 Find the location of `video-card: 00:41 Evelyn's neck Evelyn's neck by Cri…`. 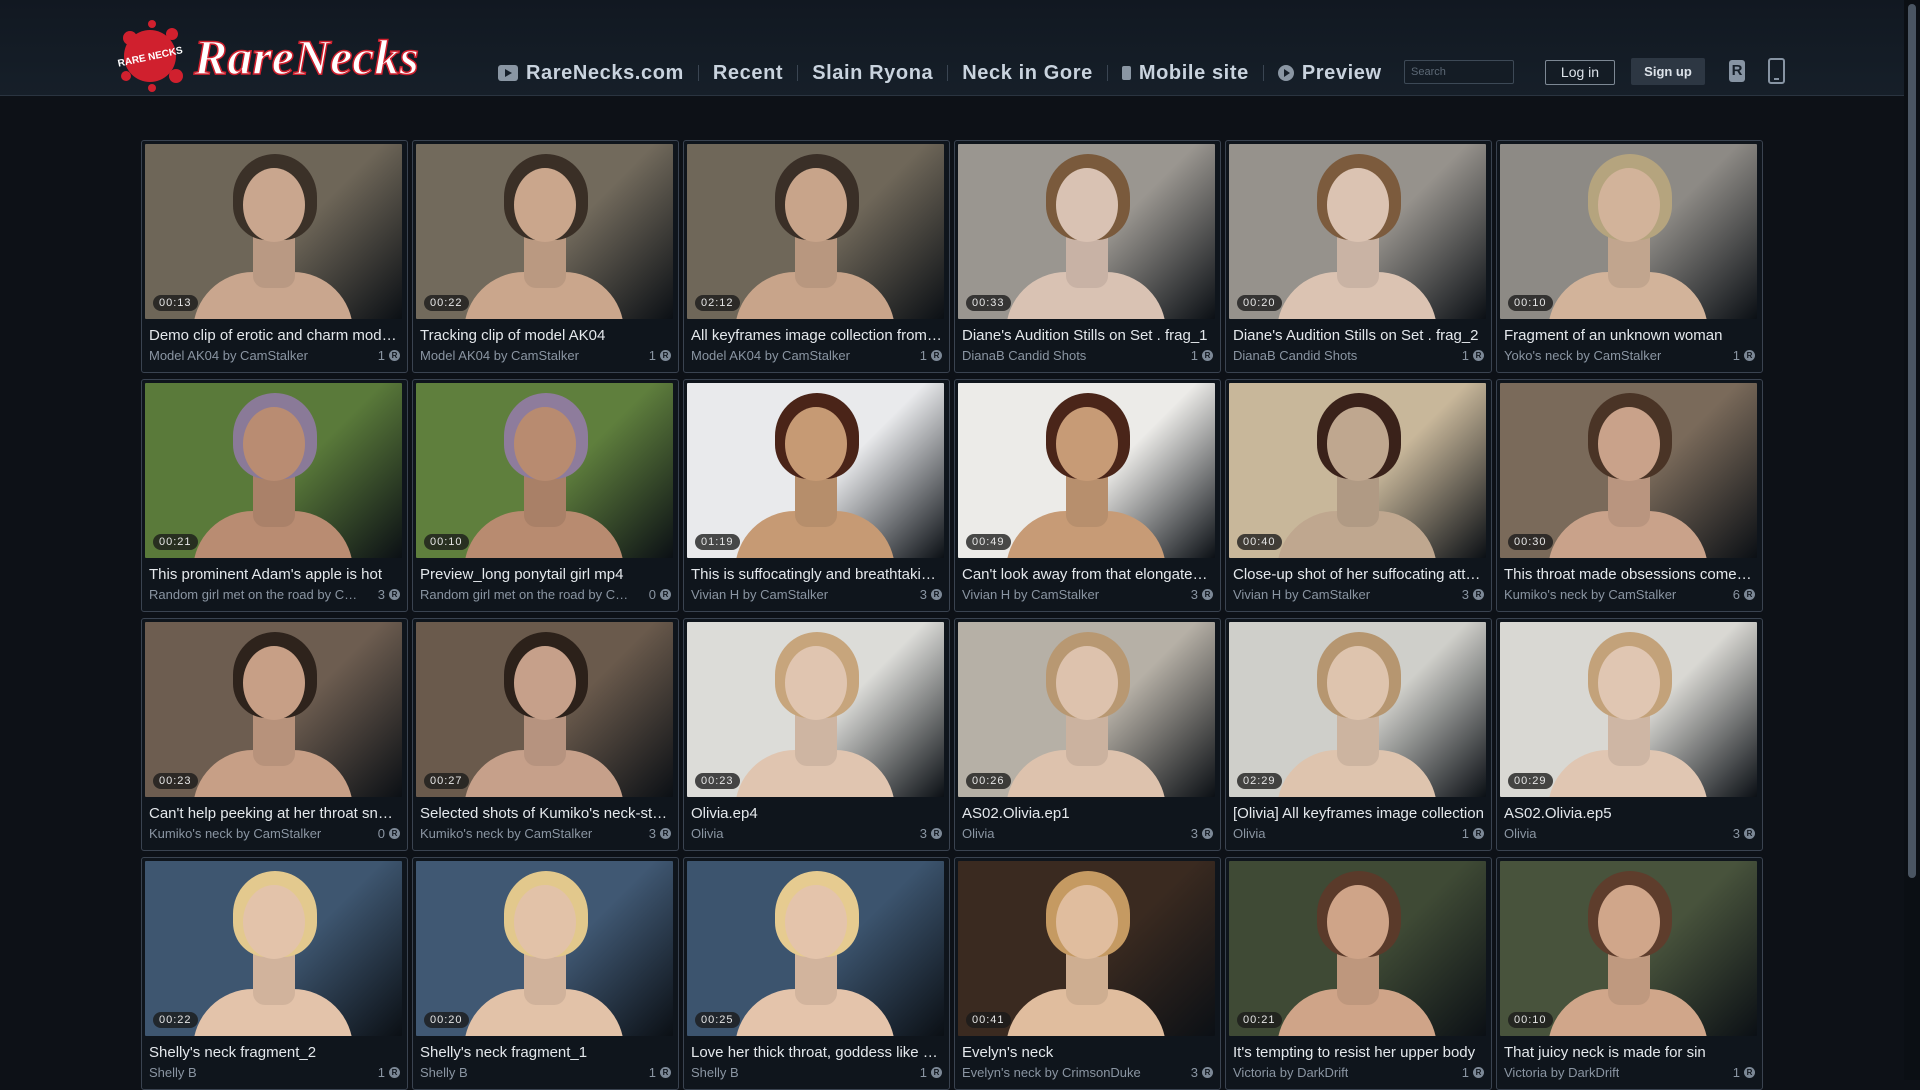

video-card: 00:41 Evelyn's neck Evelyn's neck by Cri… is located at coordinates (1087, 973).